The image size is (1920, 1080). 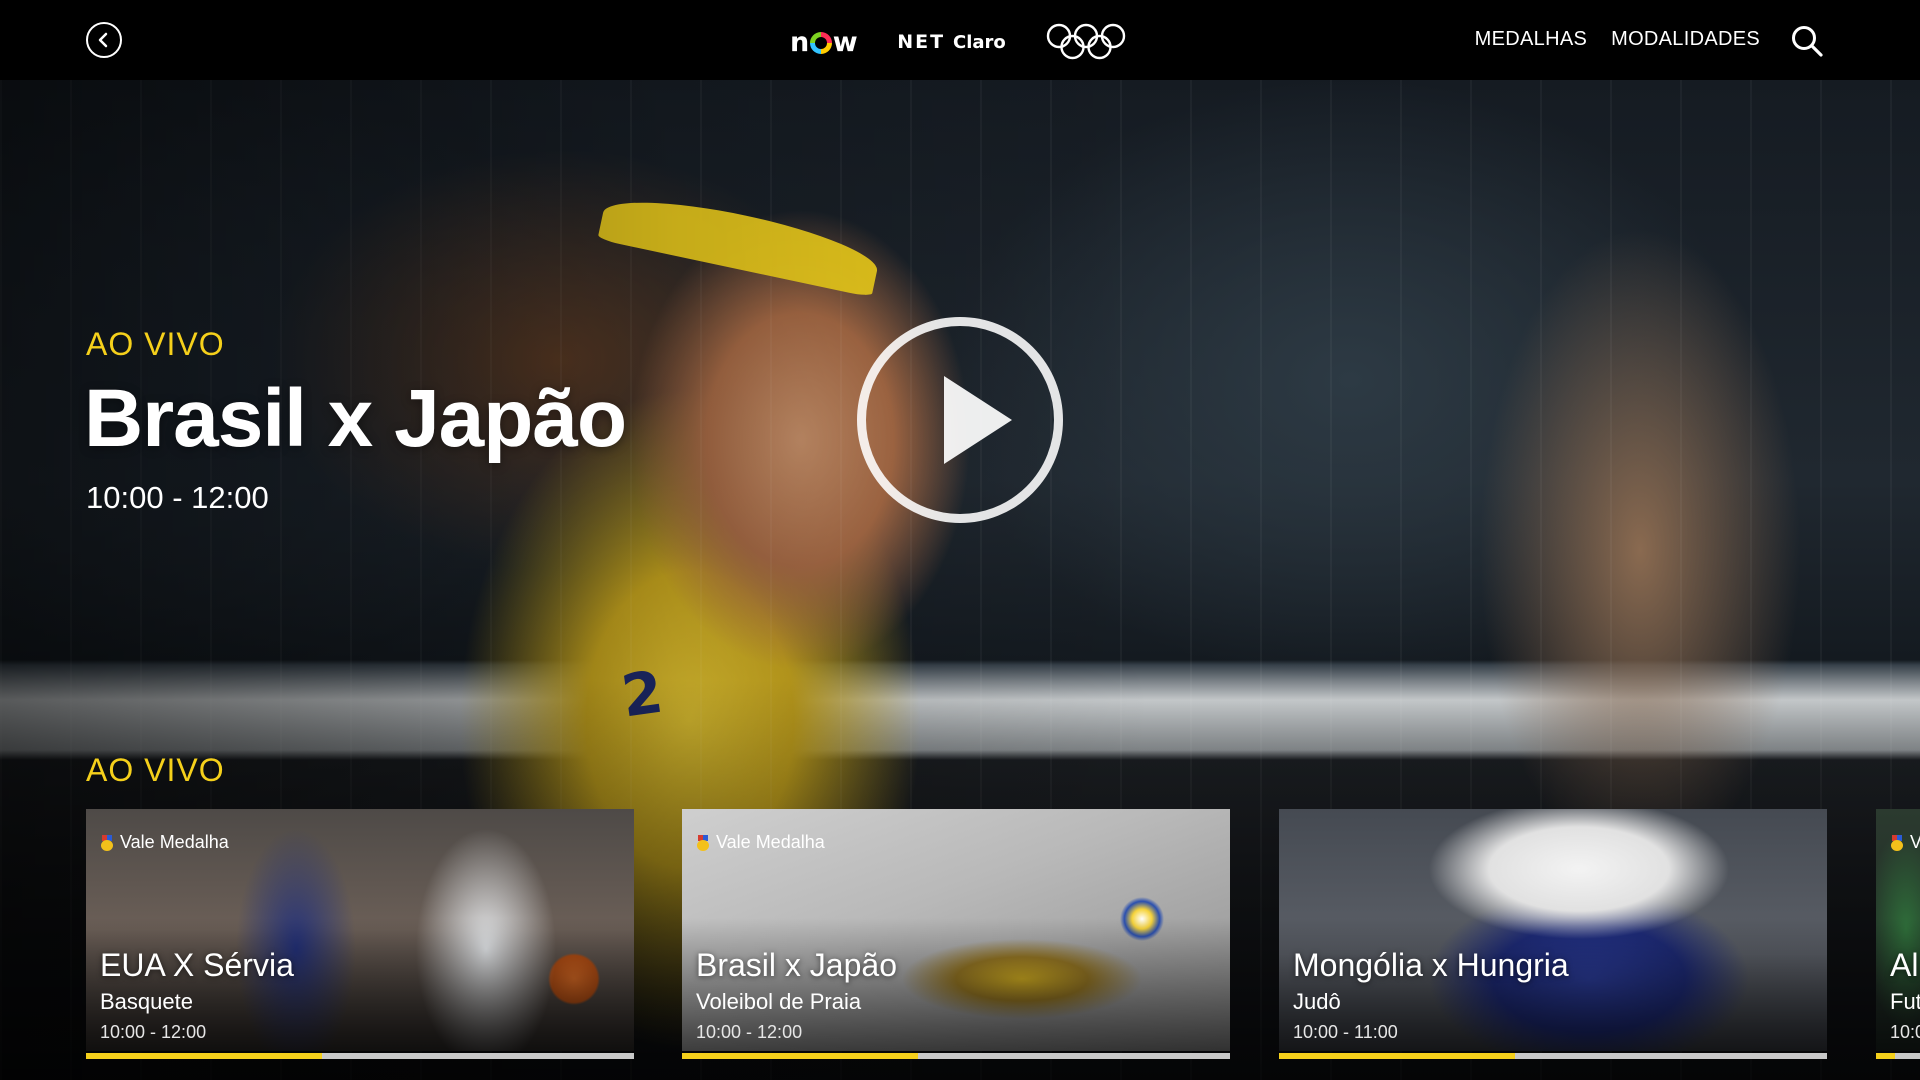 What do you see at coordinates (197, 965) in the screenshot?
I see `card-title: EUA X Sérvia` at bounding box center [197, 965].